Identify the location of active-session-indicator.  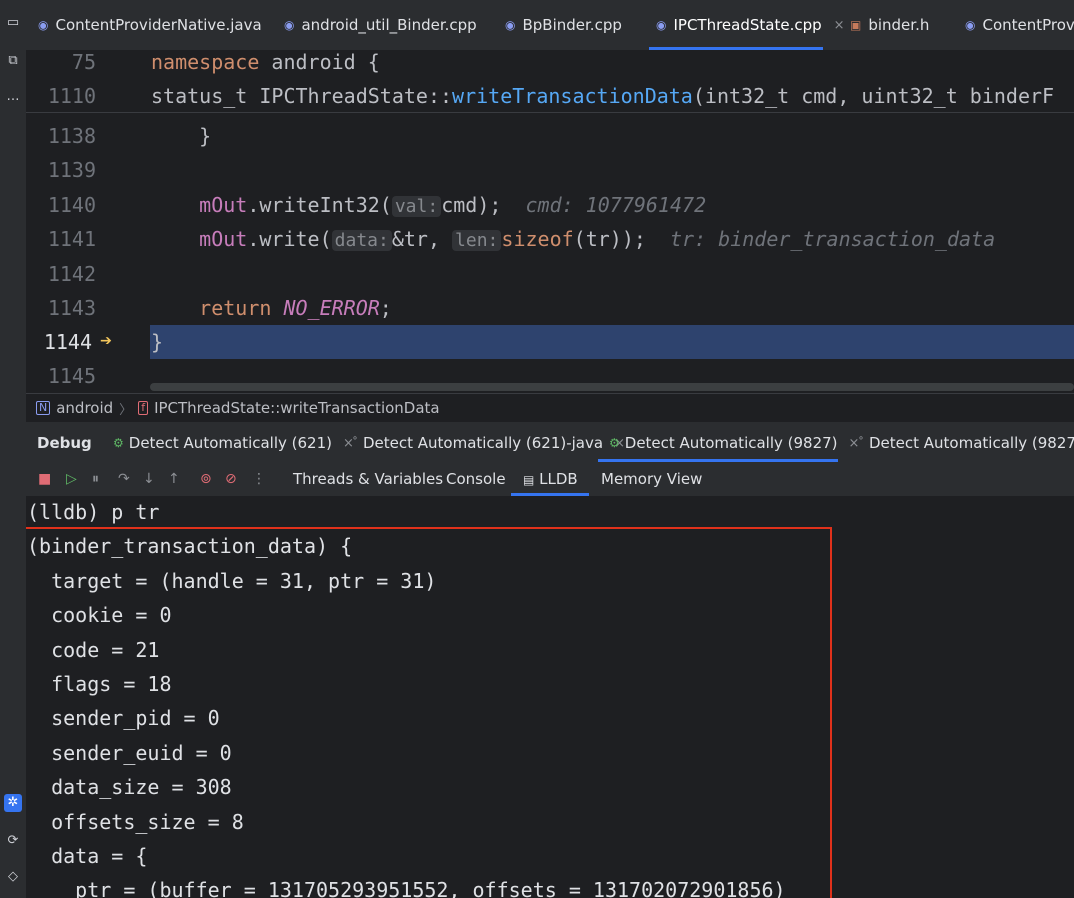
(718, 460).